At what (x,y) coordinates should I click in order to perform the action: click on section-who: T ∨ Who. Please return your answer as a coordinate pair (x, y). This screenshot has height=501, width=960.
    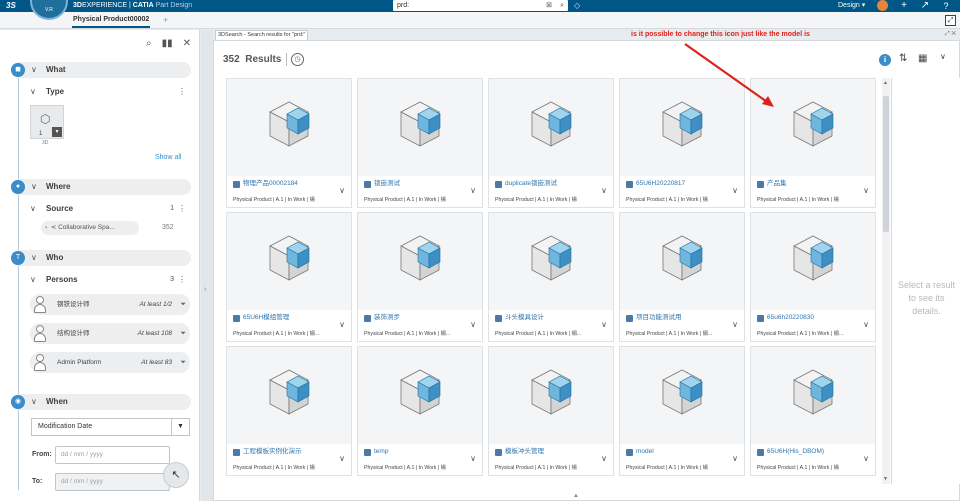
    Looking at the image, I should click on (101, 258).